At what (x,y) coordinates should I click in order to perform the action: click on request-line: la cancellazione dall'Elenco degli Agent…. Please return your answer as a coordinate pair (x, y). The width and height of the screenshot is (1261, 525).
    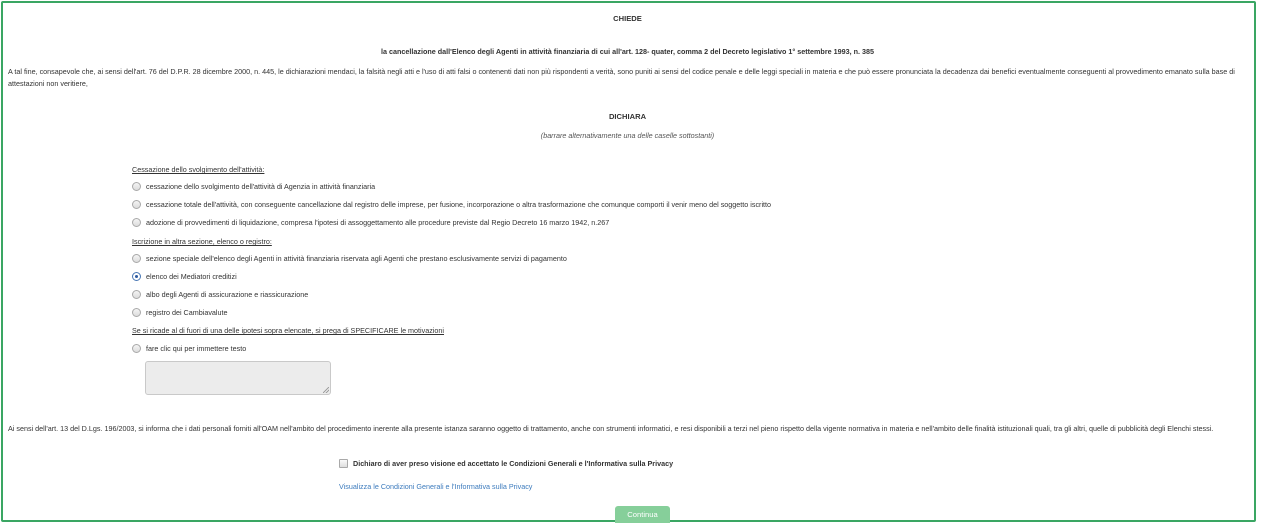
    Looking at the image, I should click on (627, 51).